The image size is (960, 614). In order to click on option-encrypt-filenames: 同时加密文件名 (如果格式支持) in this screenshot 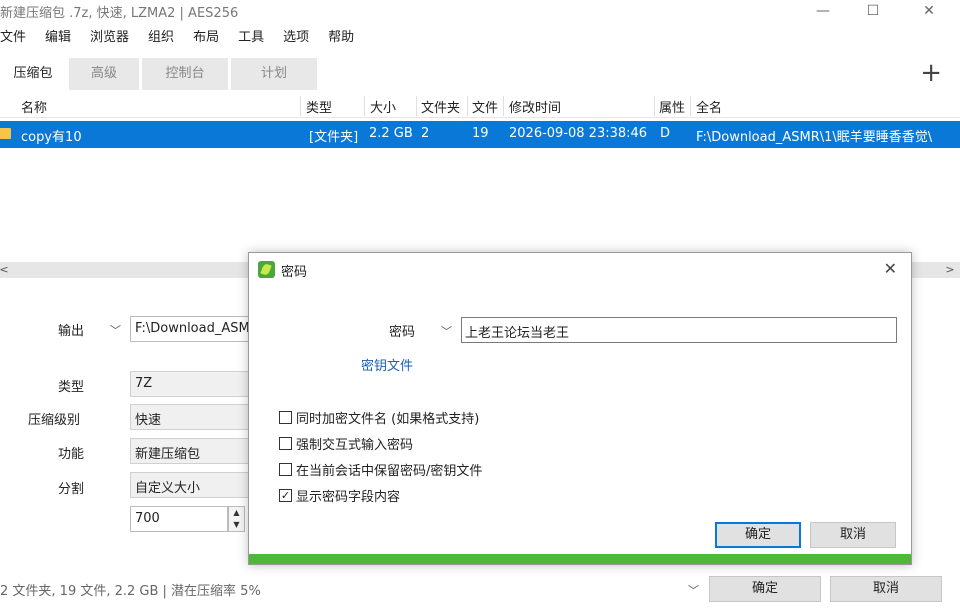, I will do `click(379, 417)`.